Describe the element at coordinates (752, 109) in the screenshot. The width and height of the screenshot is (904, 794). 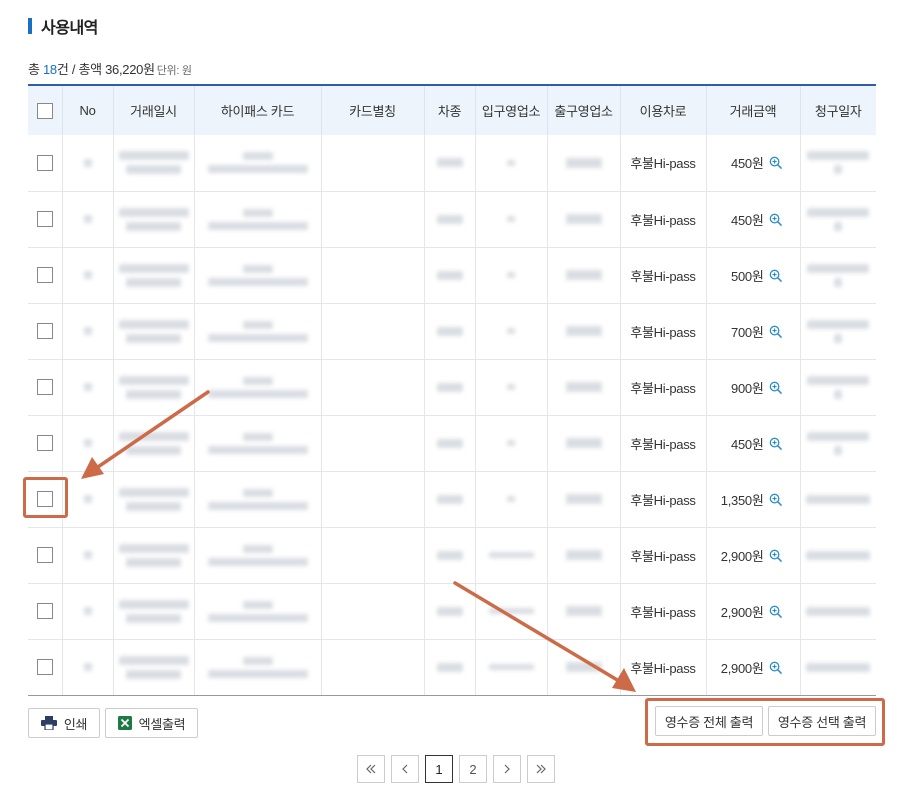
I see `header-amount: 거래금액` at that location.